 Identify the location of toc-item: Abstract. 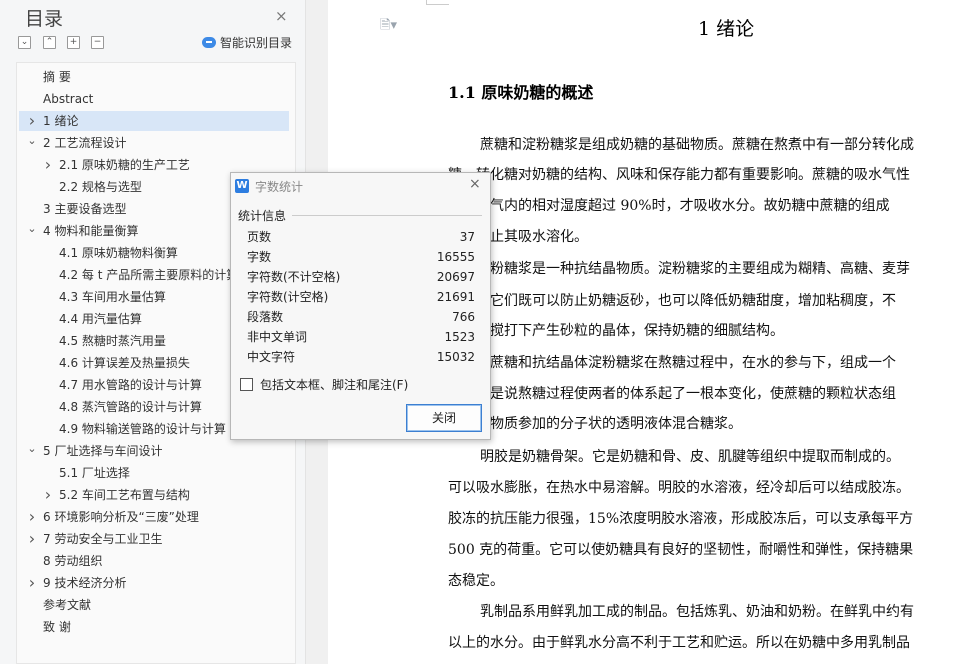
(154, 99).